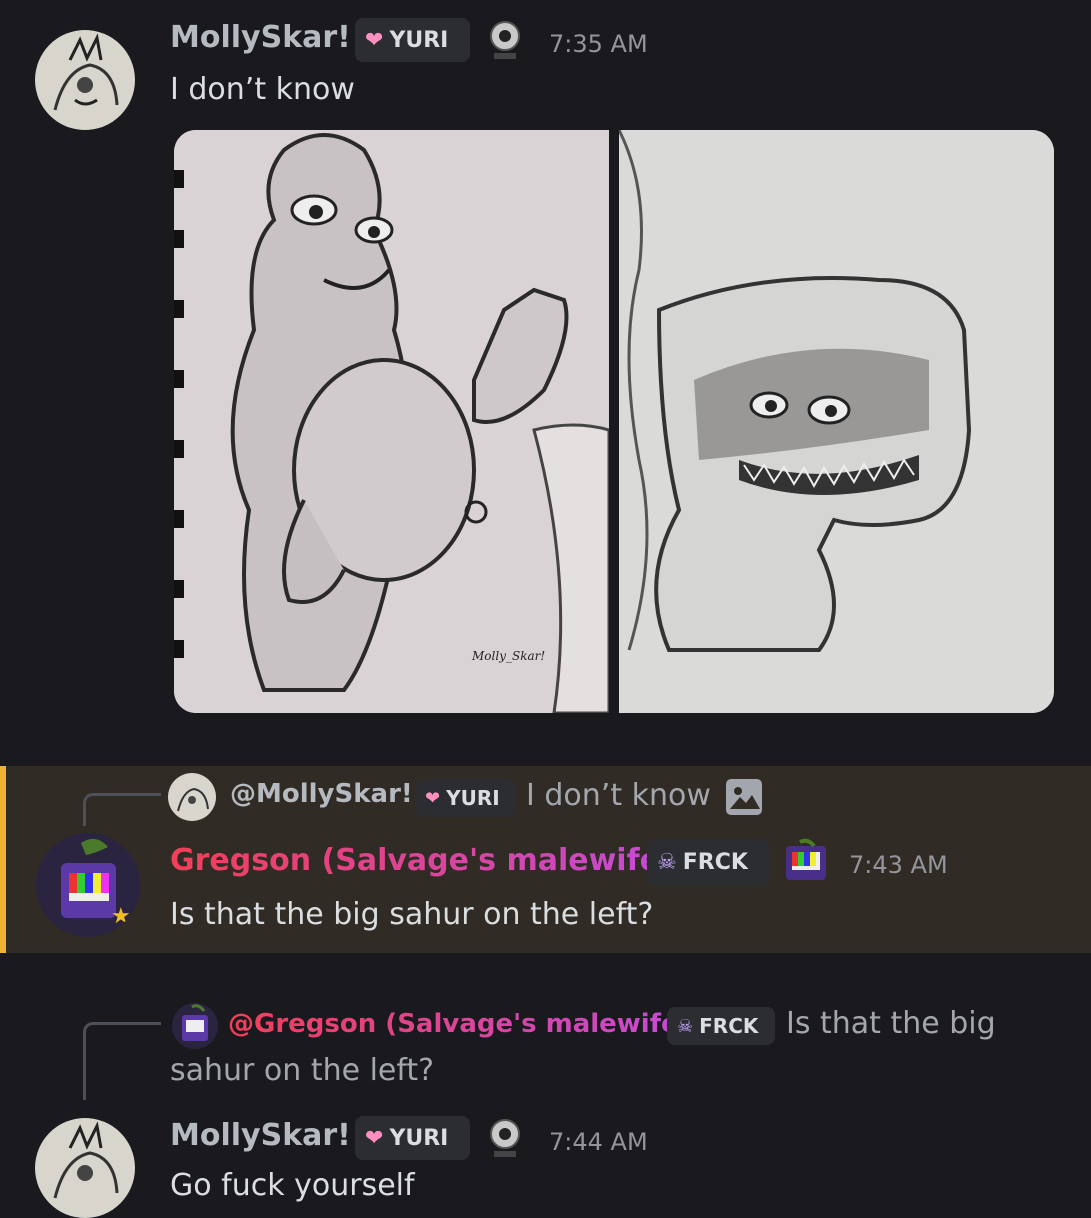 The image size is (1091, 1218). What do you see at coordinates (598, 1142) in the screenshot?
I see `timestamp: 7:44 AM` at bounding box center [598, 1142].